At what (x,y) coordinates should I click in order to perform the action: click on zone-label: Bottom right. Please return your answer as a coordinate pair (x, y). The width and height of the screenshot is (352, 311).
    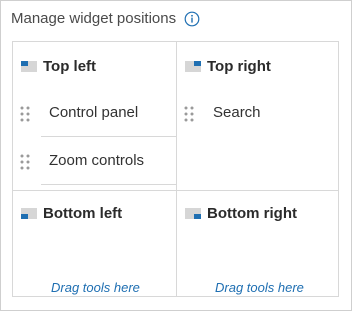
    Looking at the image, I should click on (252, 213).